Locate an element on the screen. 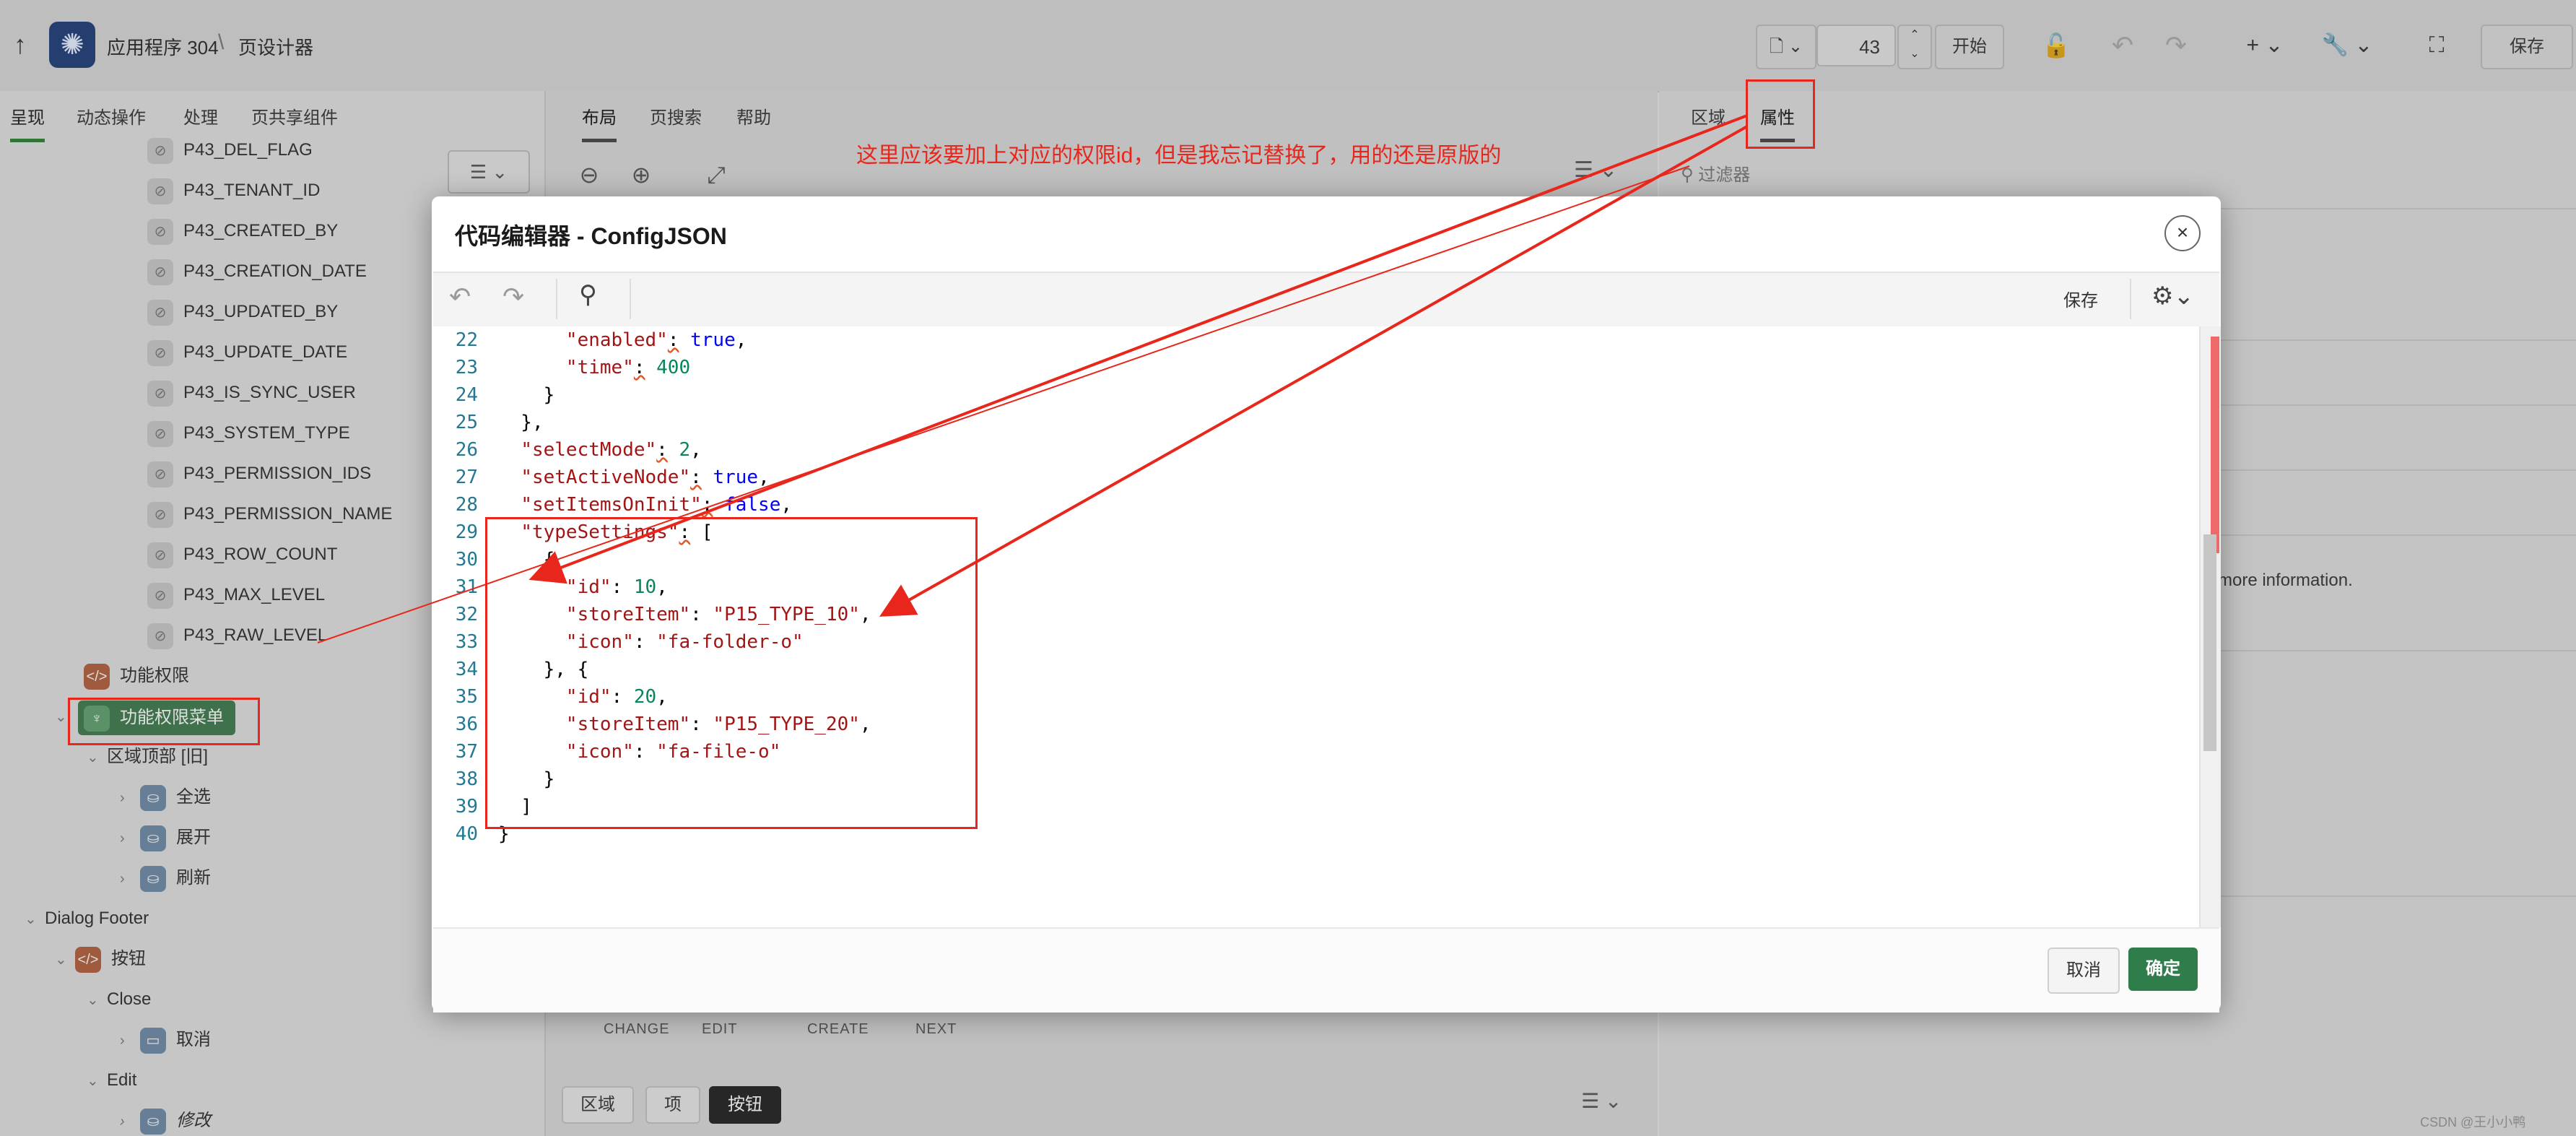 This screenshot has height=1136, width=2576. annotation-box-attributes-tab is located at coordinates (1780, 114).